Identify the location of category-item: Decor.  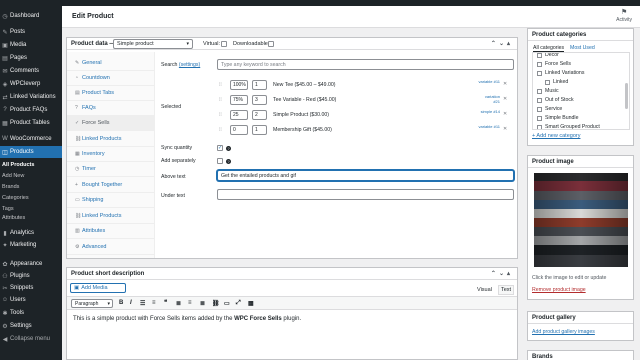
(548, 55).